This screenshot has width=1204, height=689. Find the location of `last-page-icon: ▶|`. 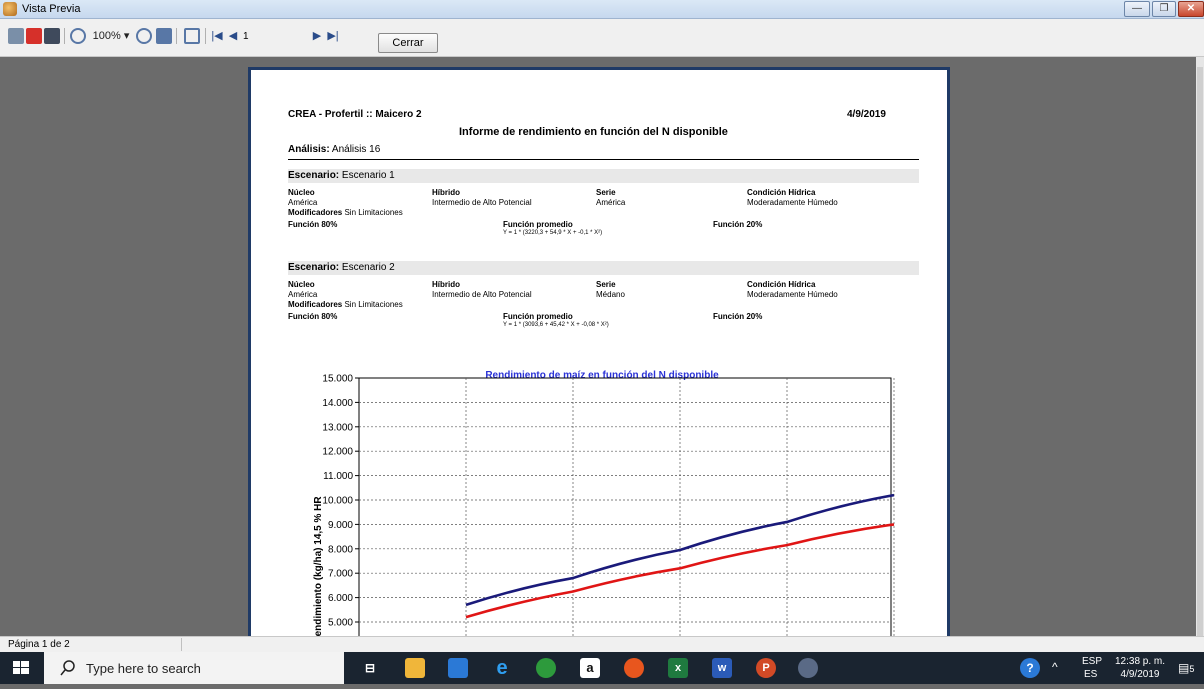

last-page-icon: ▶| is located at coordinates (333, 36).